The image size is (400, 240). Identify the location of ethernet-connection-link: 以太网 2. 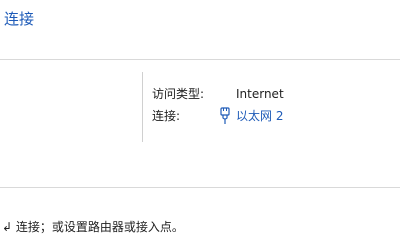
(250, 116).